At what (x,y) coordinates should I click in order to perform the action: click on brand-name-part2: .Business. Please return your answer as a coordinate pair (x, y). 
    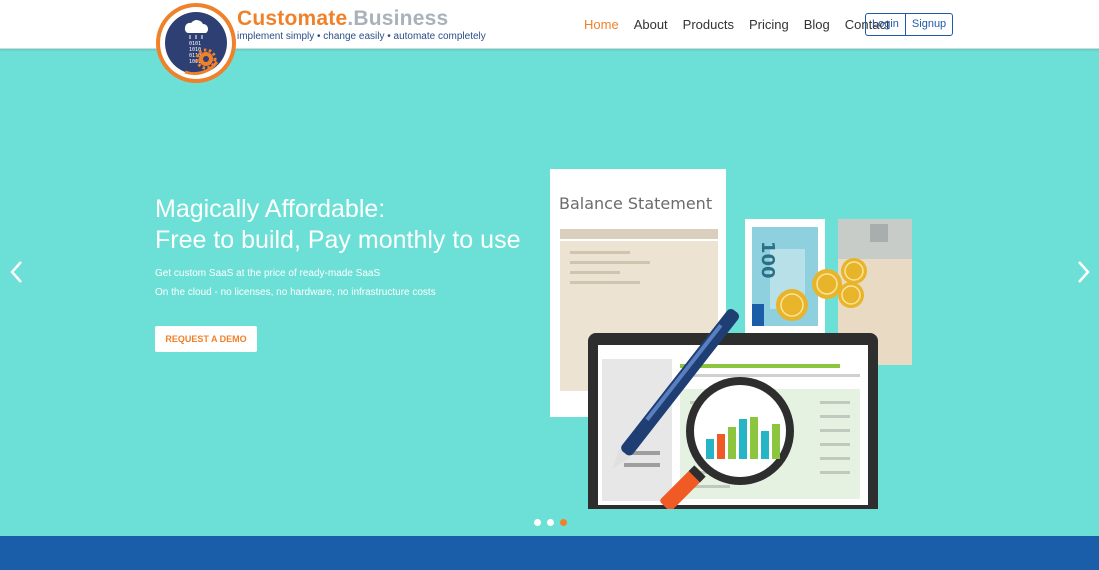
    Looking at the image, I should click on (398, 18).